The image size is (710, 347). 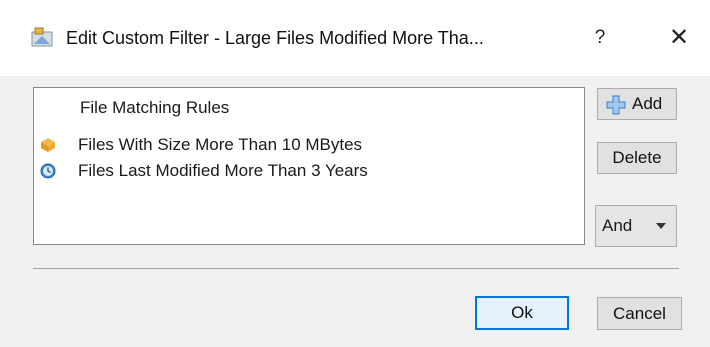 I want to click on operator-selected-value: And, so click(x=617, y=225).